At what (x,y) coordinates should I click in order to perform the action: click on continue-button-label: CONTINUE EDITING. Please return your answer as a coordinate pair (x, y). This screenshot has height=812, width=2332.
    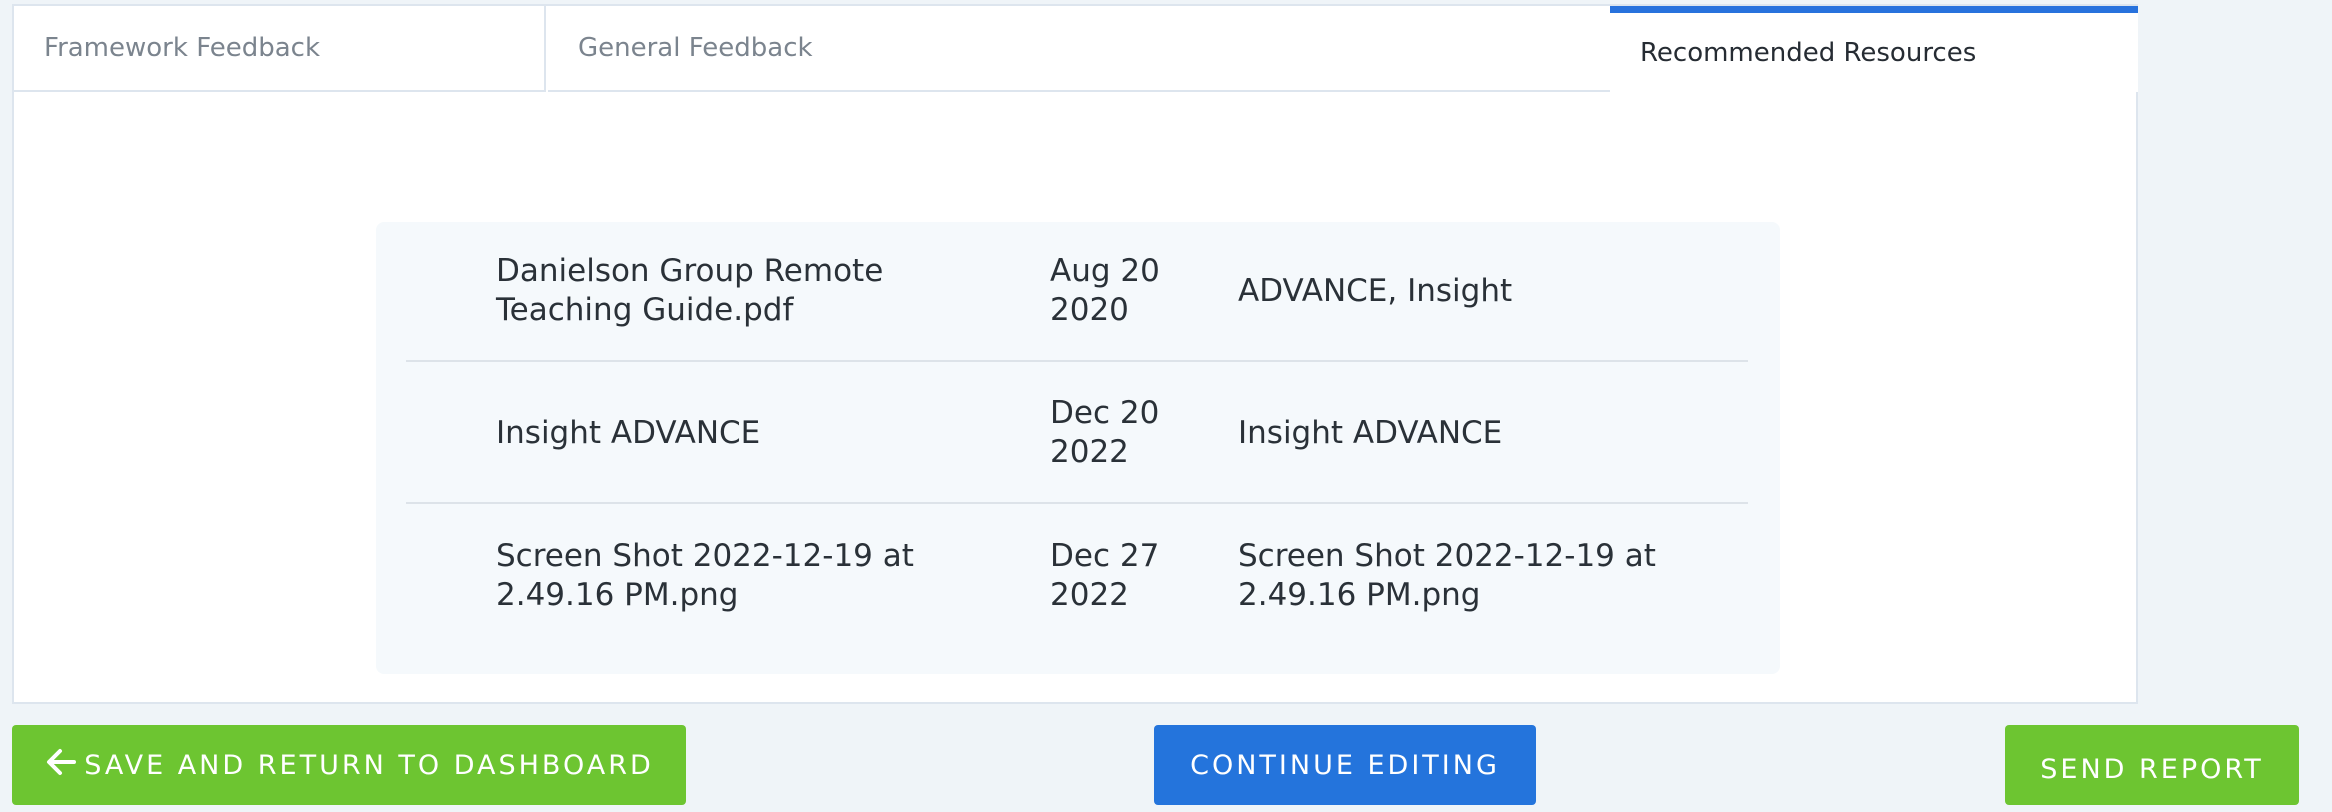
    Looking at the image, I should click on (1345, 765).